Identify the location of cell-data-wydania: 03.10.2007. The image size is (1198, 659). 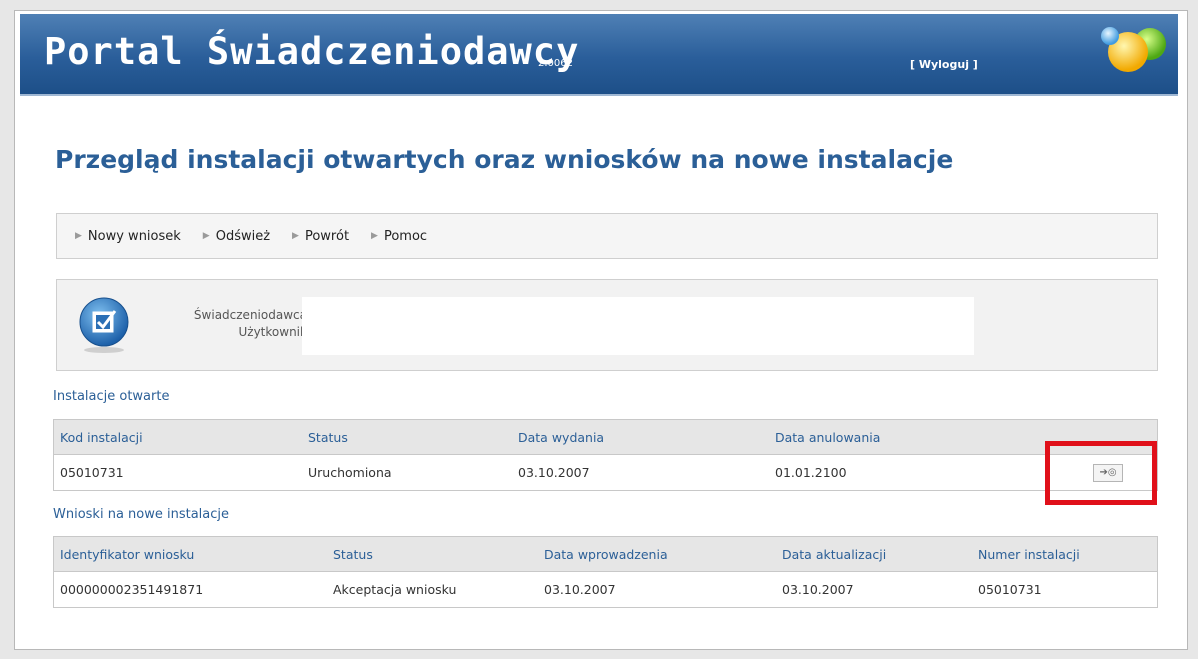
(640, 472).